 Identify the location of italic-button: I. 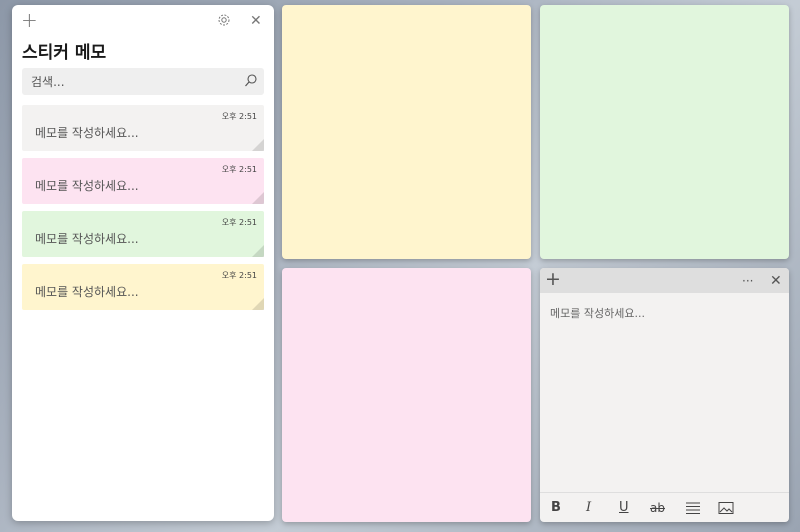
(588, 508).